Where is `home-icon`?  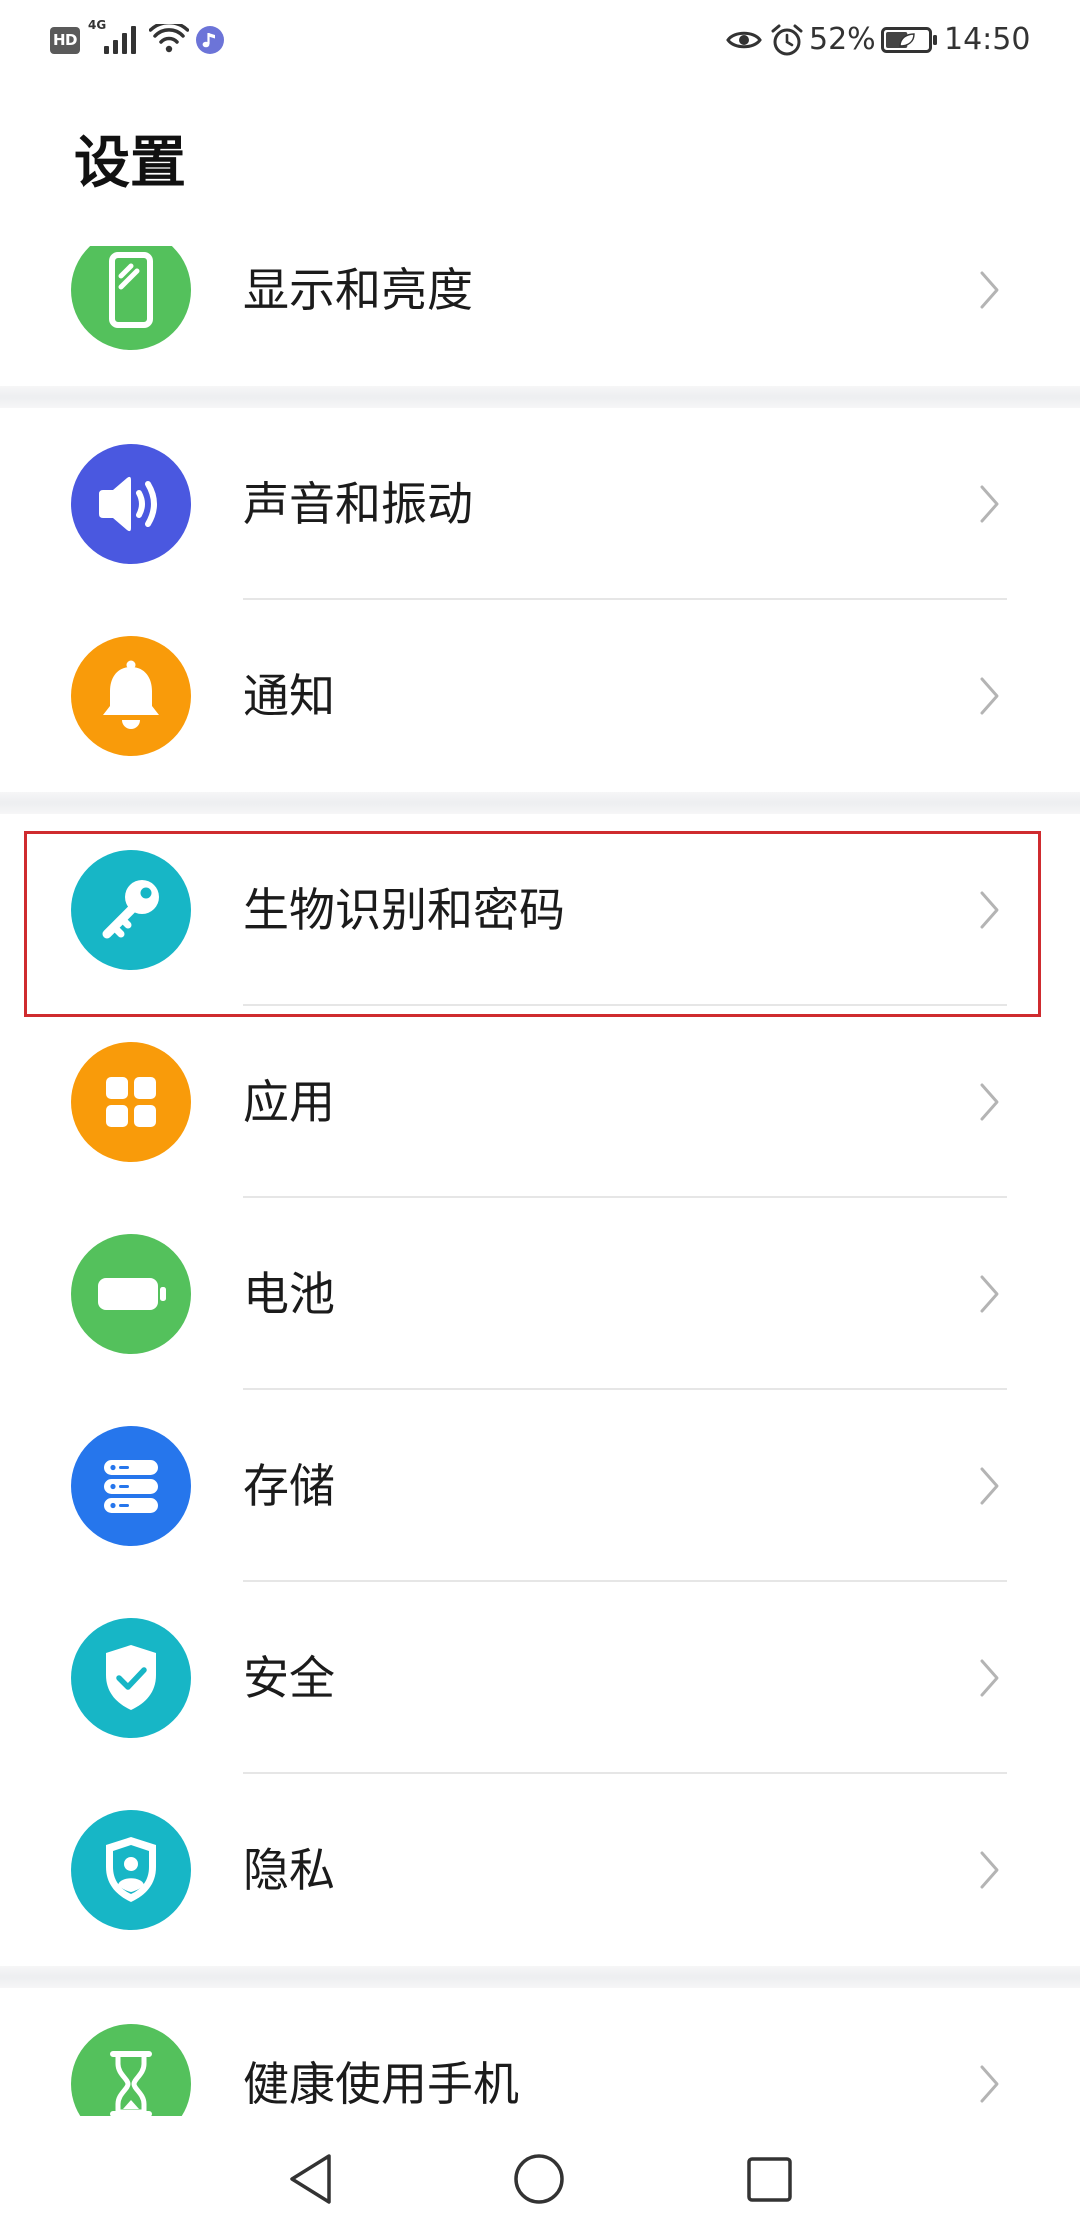
home-icon is located at coordinates (539, 2179).